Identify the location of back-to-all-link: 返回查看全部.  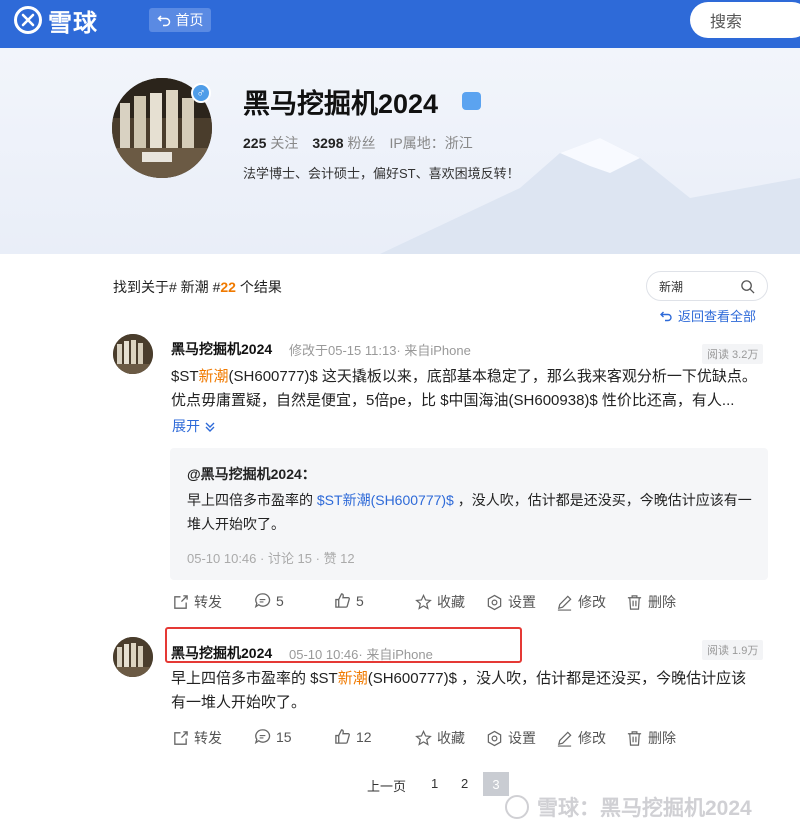
(708, 315).